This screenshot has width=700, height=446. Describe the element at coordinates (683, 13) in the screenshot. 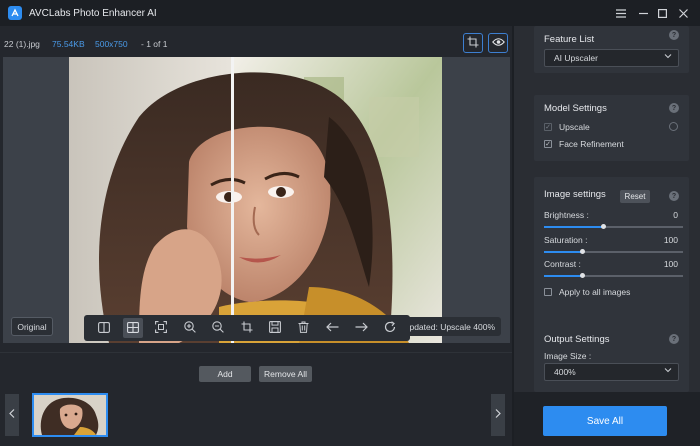

I see `close-icon` at that location.